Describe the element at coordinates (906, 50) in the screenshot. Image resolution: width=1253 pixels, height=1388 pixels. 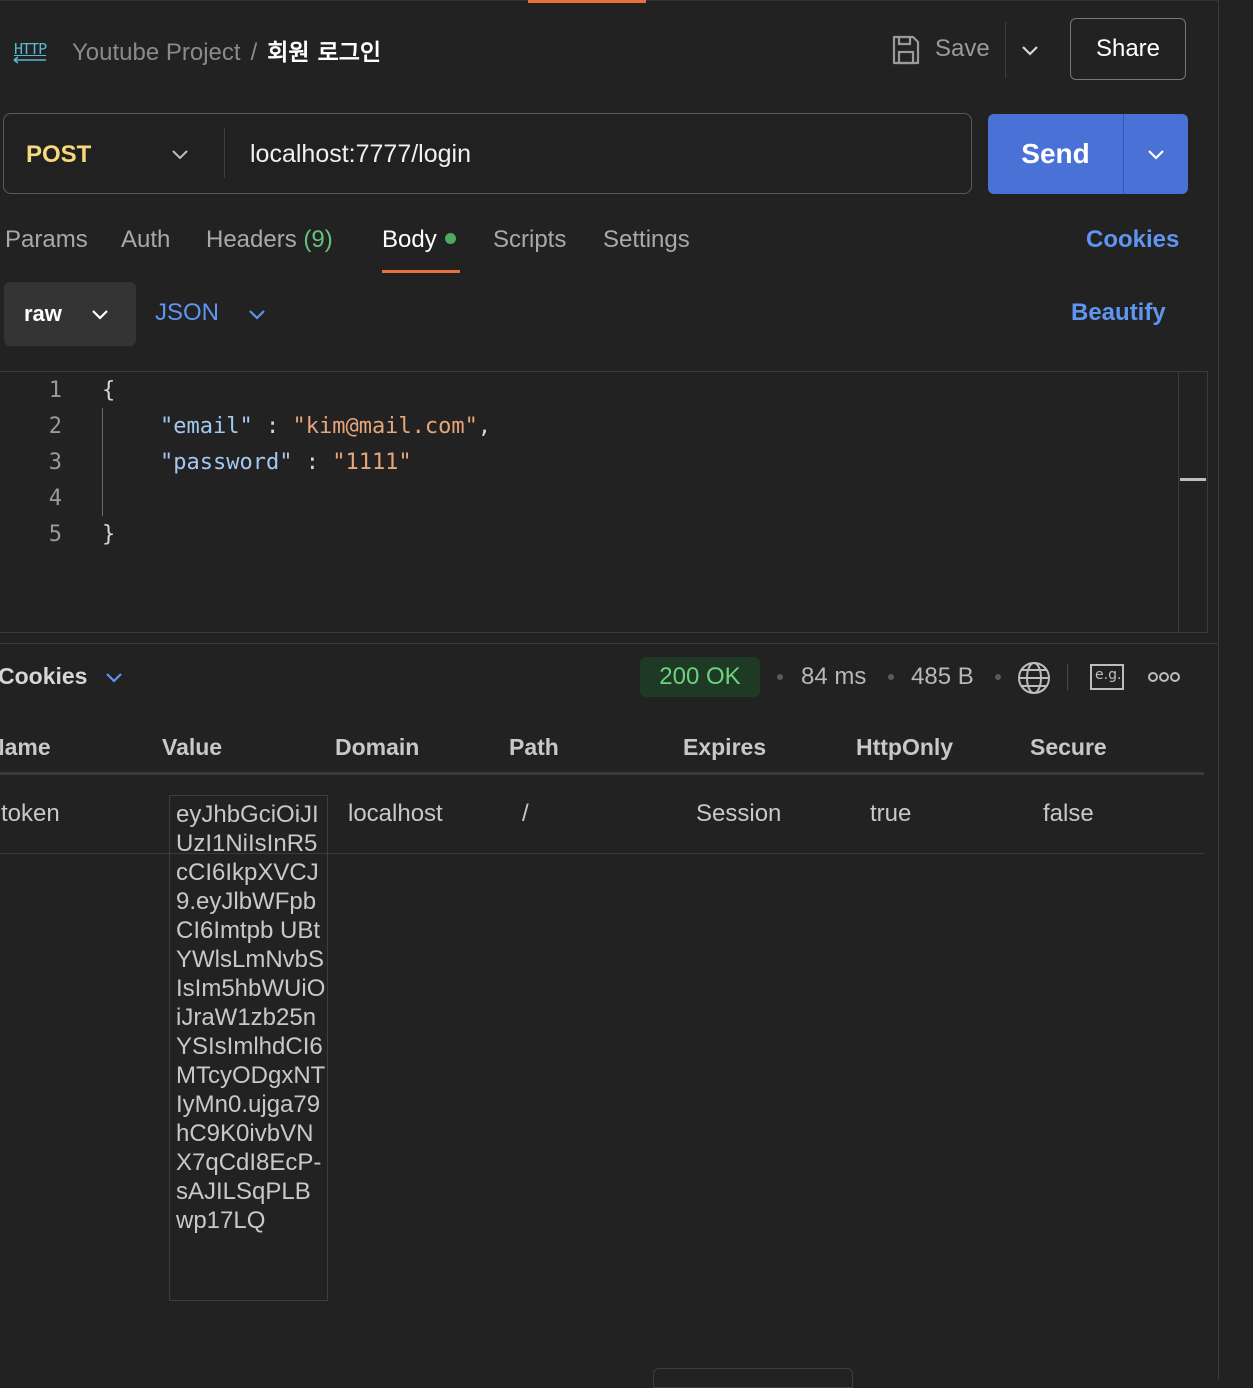
I see `save-icon` at that location.